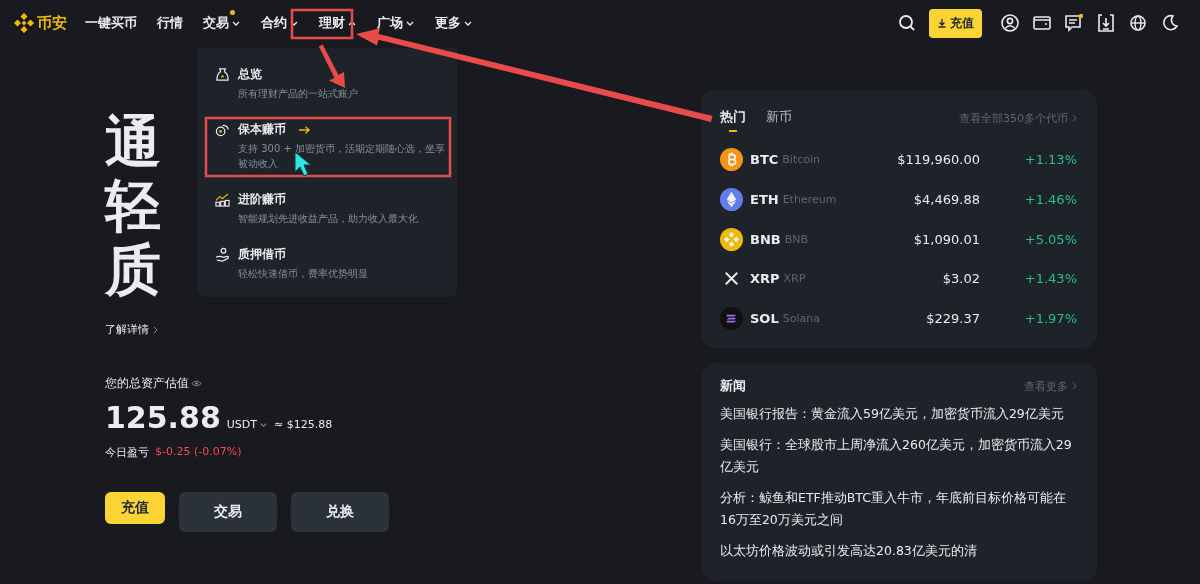  Describe the element at coordinates (810, 200) in the screenshot. I see `coin-name: Ethereum` at that location.